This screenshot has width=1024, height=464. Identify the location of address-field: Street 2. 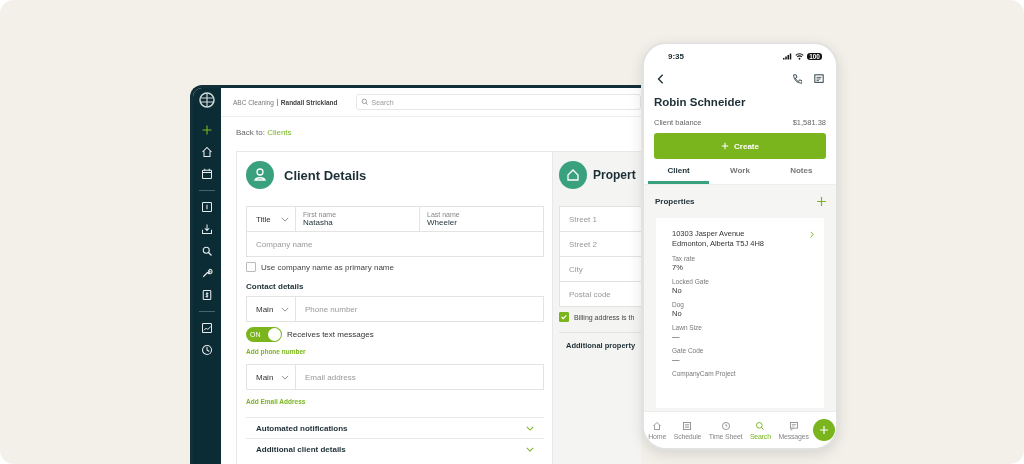
(600, 244).